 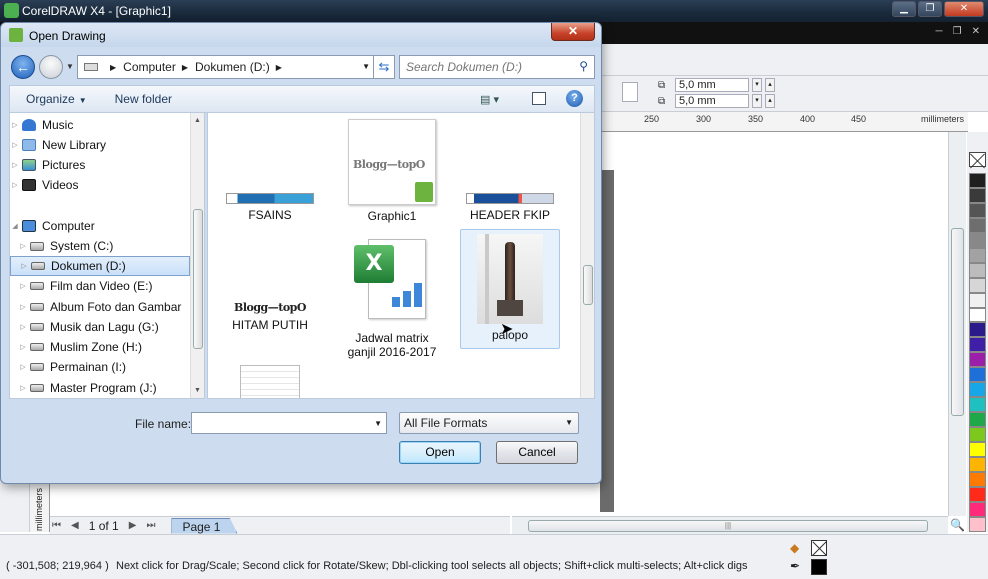 What do you see at coordinates (150, 525) in the screenshot?
I see `last-page-button: ⏭` at bounding box center [150, 525].